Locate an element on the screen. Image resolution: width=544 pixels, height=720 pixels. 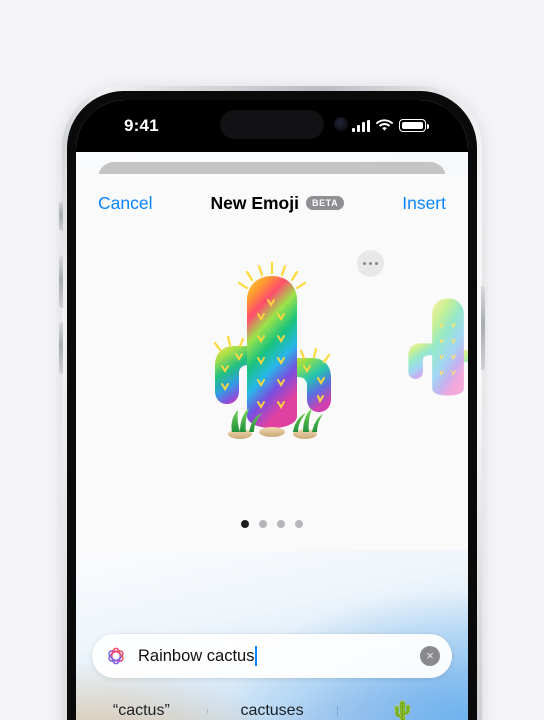
cellular-bars-icon is located at coordinates (361, 126).